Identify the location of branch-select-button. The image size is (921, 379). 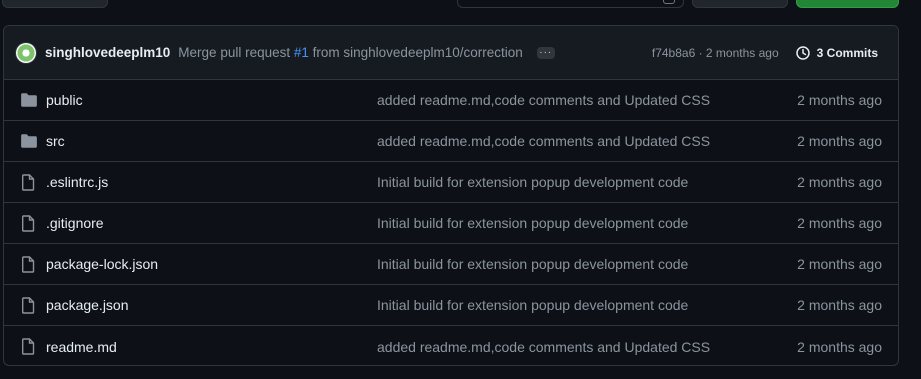
(55, 4).